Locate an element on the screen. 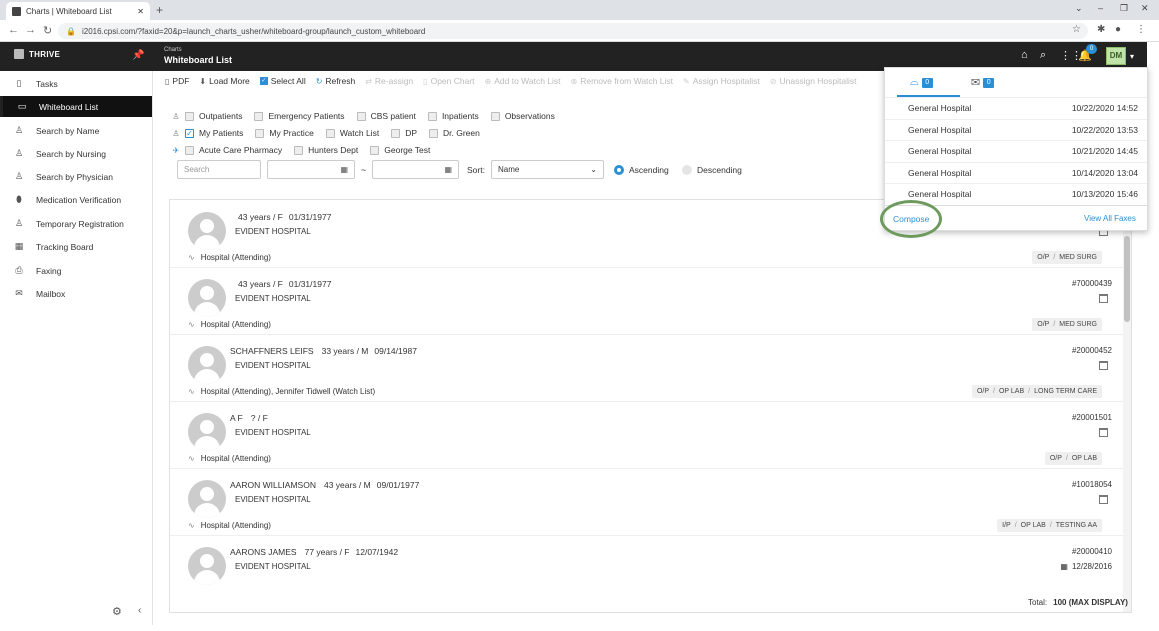 This screenshot has height=631, width=1159. filter-watch-list: Watch List is located at coordinates (352, 133).